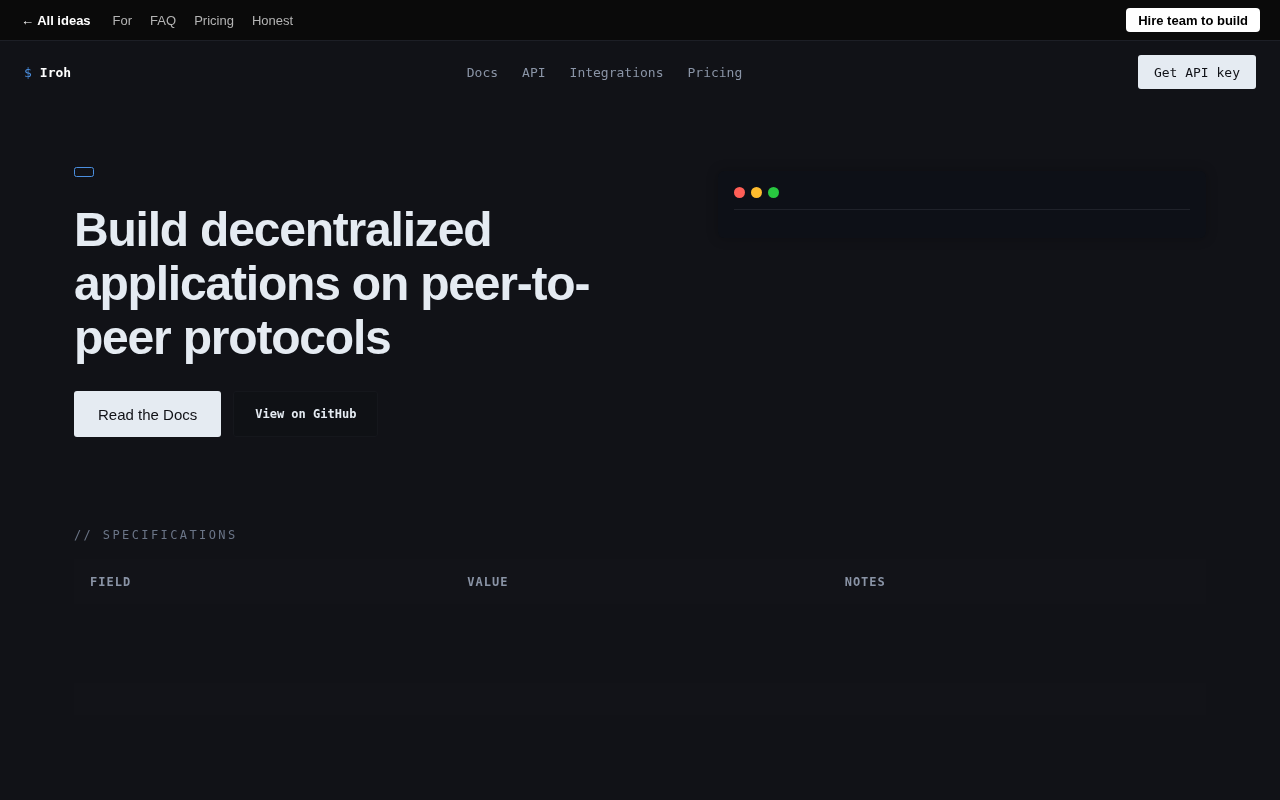 The height and width of the screenshot is (800, 1280). I want to click on hire-team-button: Hire team to build, so click(1193, 20).